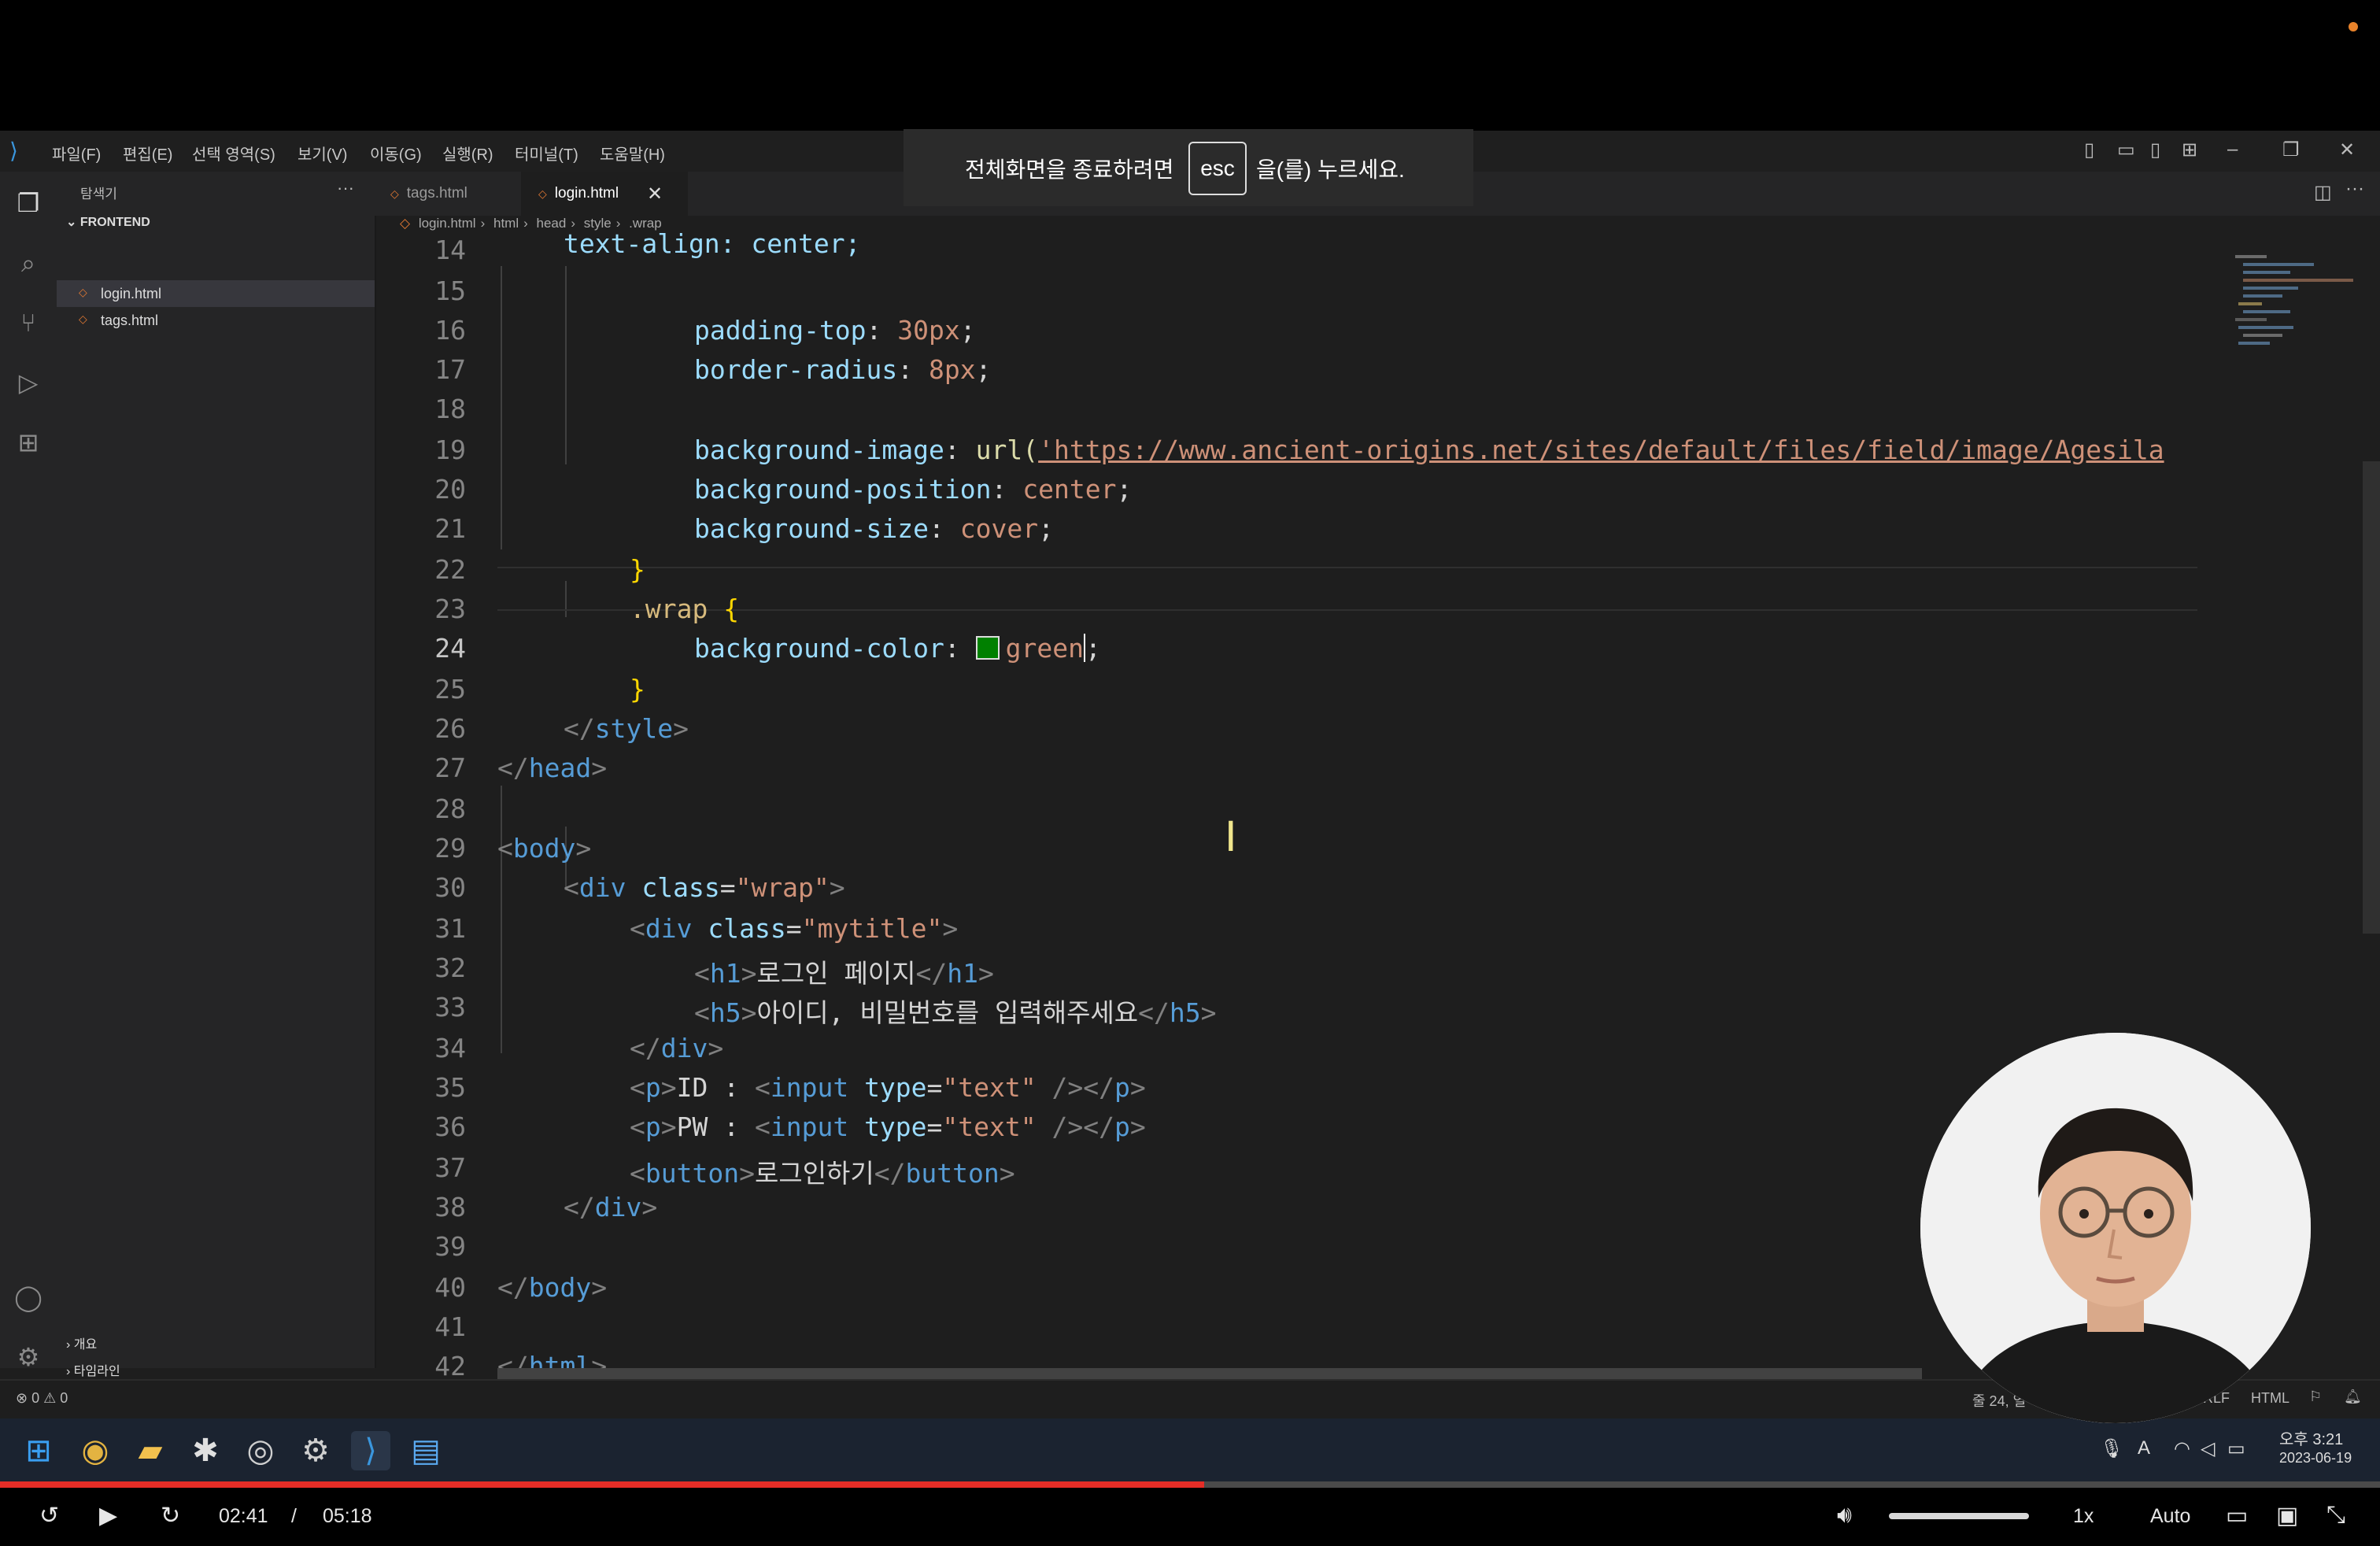 This screenshot has width=2380, height=1546. What do you see at coordinates (2182, 1449) in the screenshot?
I see `wifi-icon: ◠` at bounding box center [2182, 1449].